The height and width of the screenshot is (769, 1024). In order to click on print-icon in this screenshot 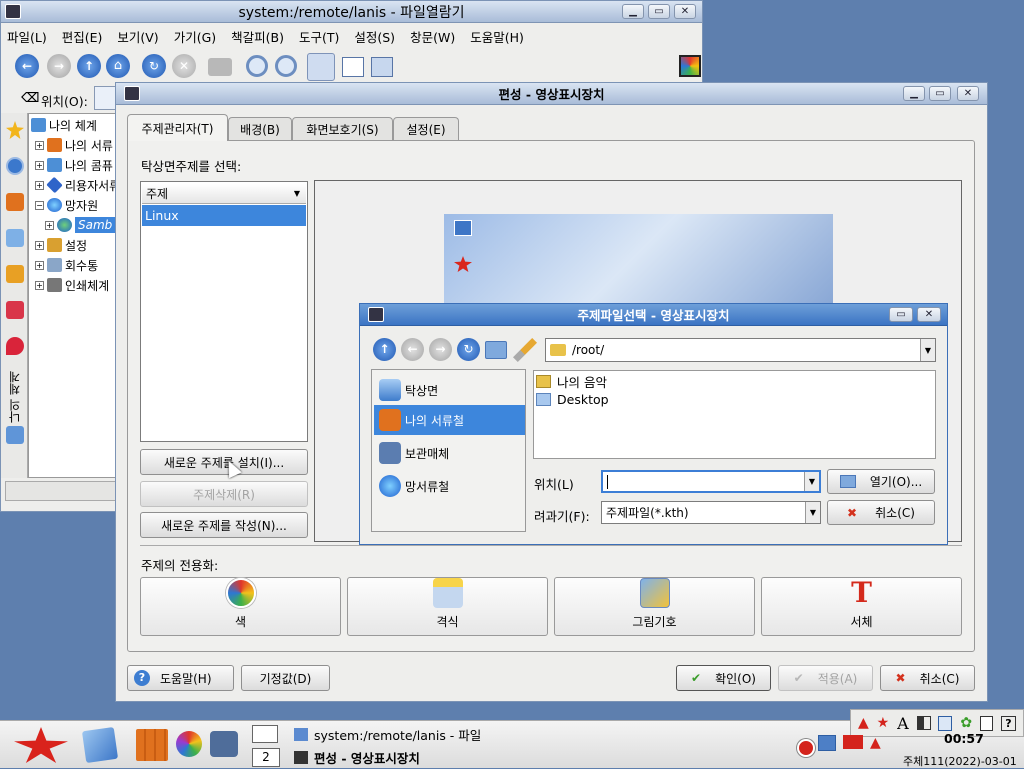, I will do `click(220, 67)`.